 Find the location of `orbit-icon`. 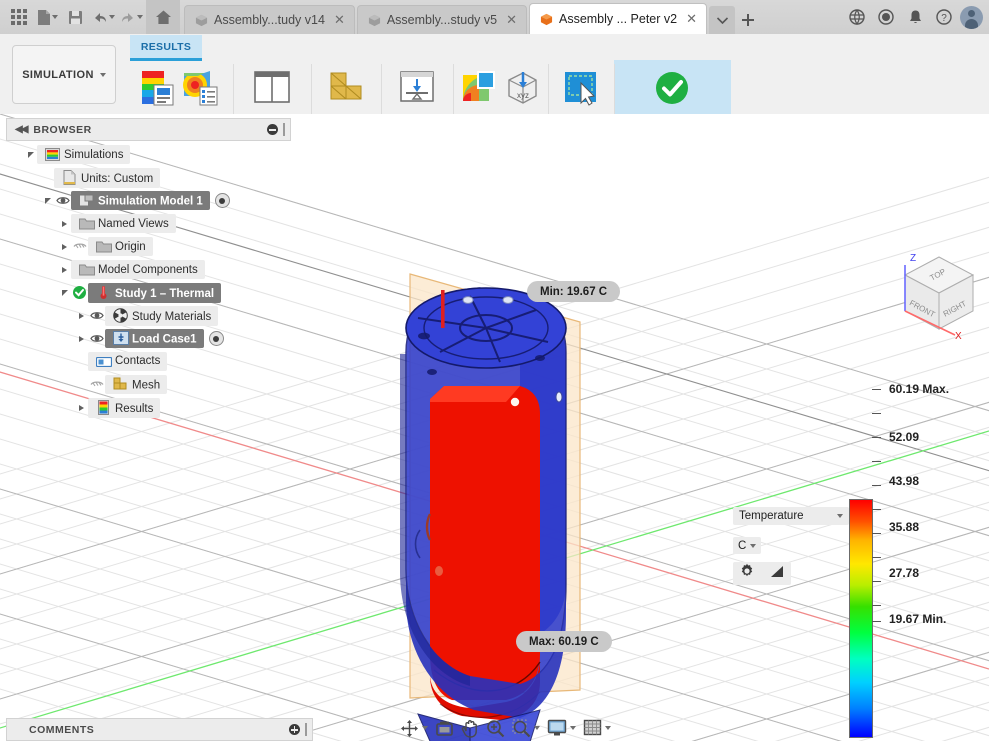

orbit-icon is located at coordinates (414, 728).